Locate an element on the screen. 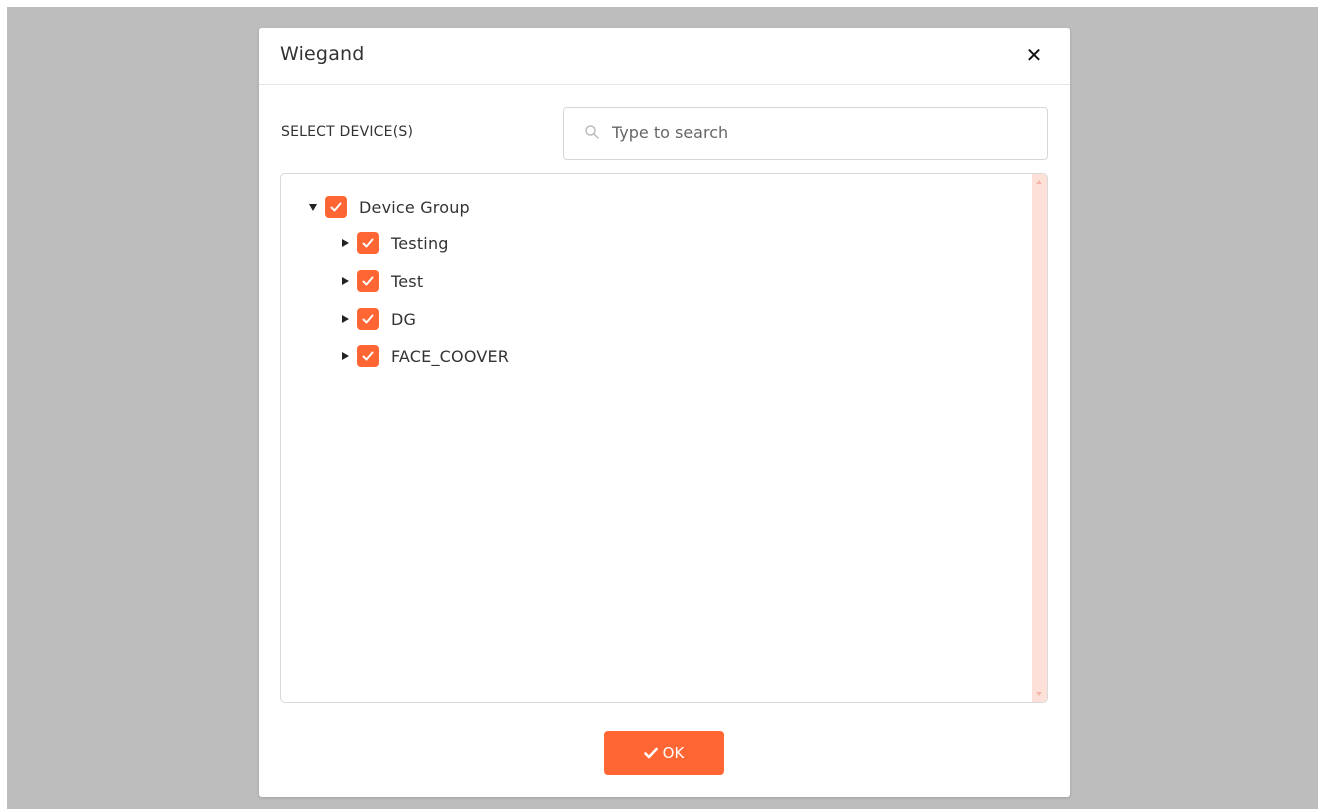 Image resolution: width=1325 pixels, height=809 pixels. tree-node-label: Device Group is located at coordinates (414, 207).